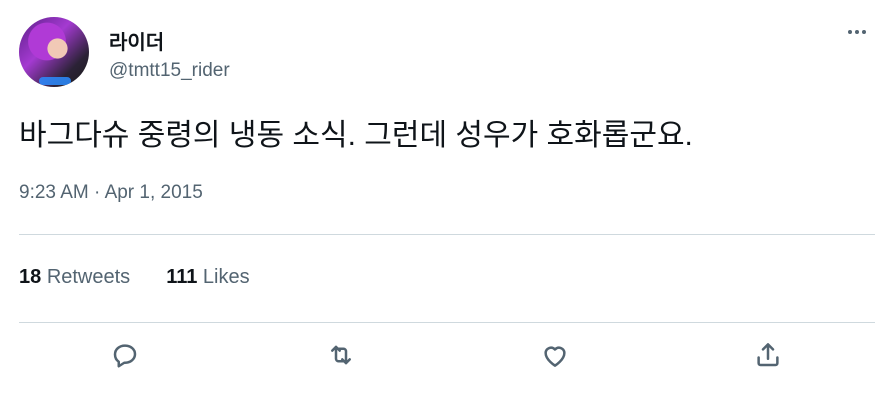  I want to click on more-icon, so click(857, 32).